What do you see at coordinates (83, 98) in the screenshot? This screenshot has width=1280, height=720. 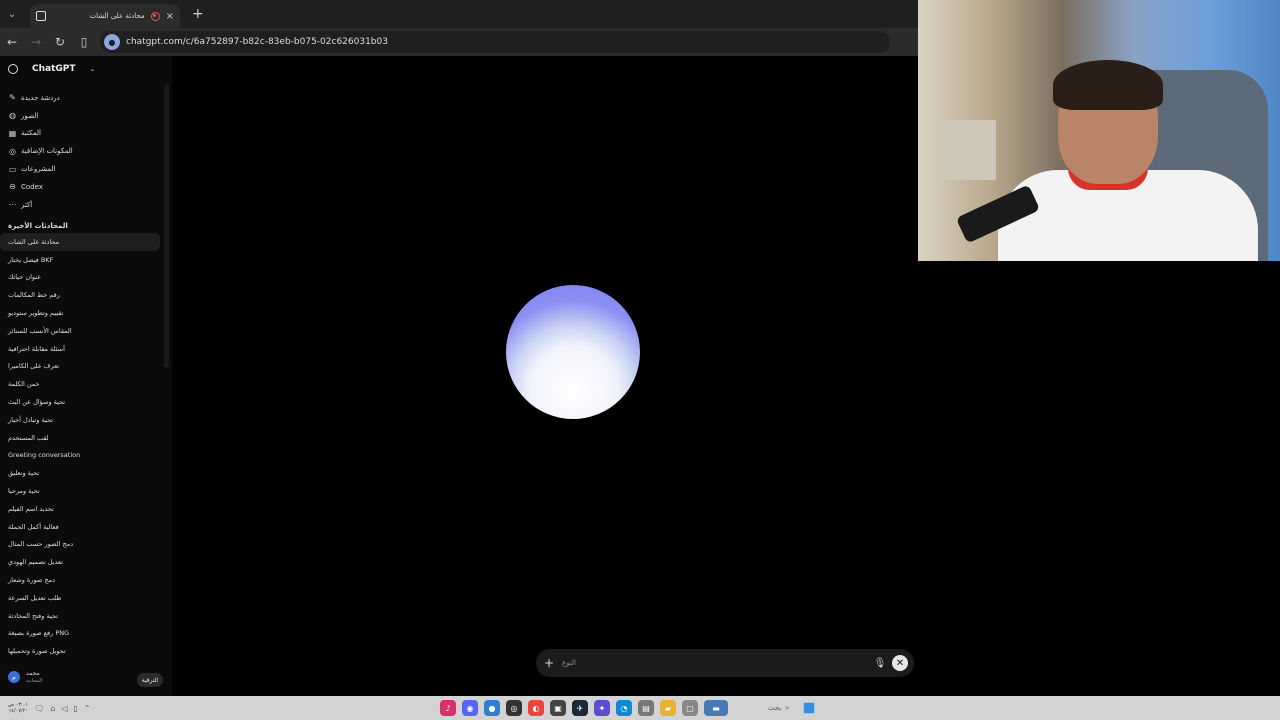 I see `sidebar-item-new-chat: ✎ دردشة جديدة` at bounding box center [83, 98].